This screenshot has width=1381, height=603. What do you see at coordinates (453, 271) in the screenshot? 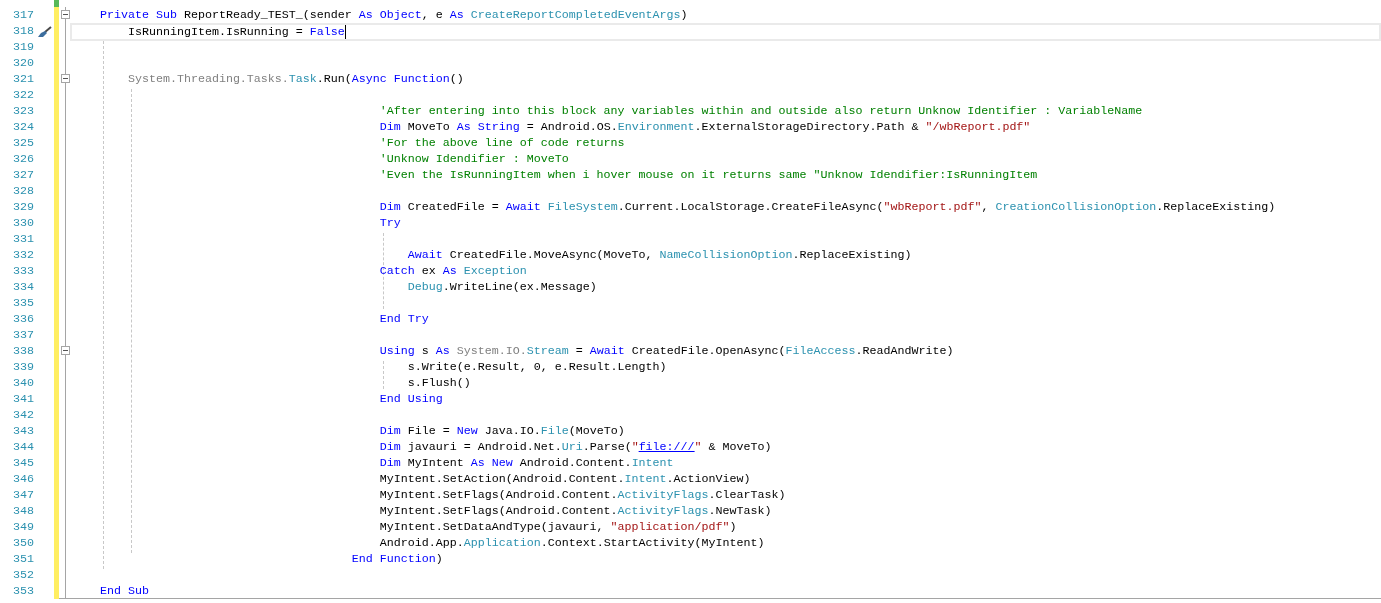
I see `code-line: Catch ex As Exception` at bounding box center [453, 271].